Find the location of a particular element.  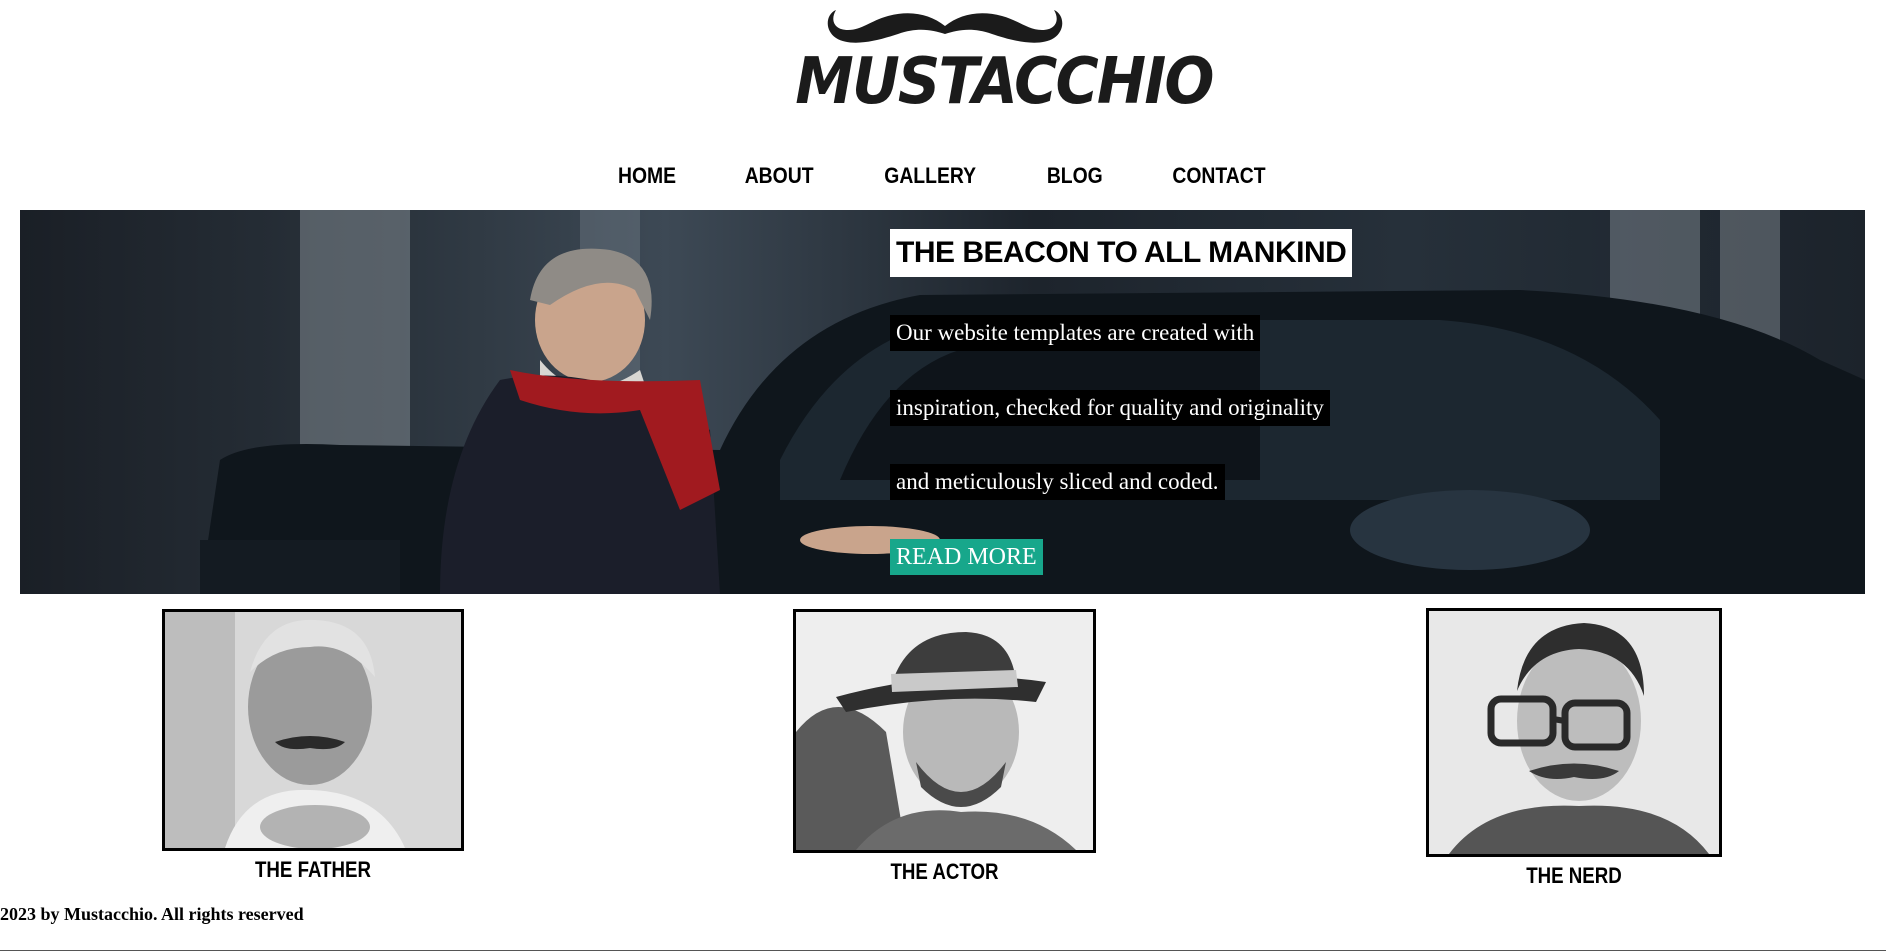

brand-name: MUSTACCHIO is located at coordinates (1004, 82).